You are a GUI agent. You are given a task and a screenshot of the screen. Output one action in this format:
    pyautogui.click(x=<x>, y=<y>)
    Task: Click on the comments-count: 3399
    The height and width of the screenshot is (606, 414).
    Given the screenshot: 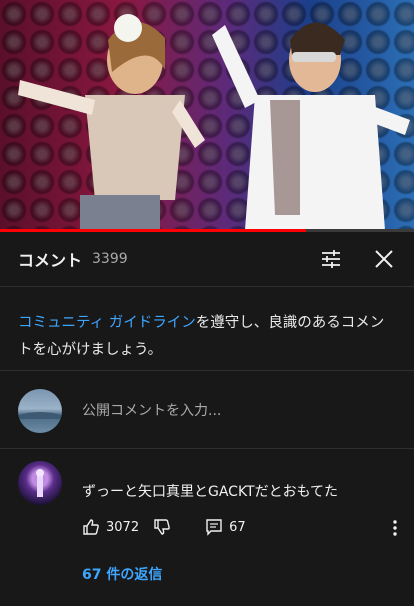 What is the action you would take?
    pyautogui.click(x=110, y=259)
    